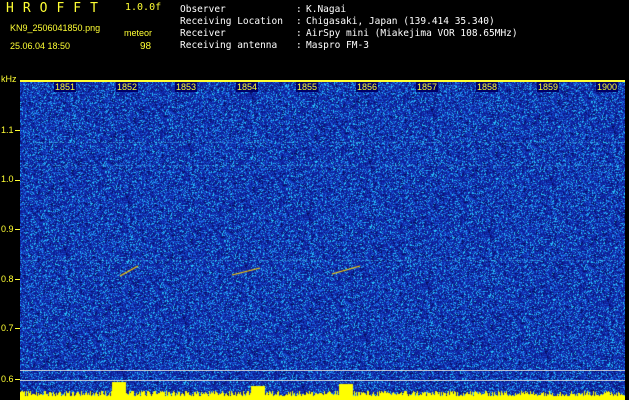 The image size is (629, 400). Describe the element at coordinates (7, 130) in the screenshot. I see `y-tick-label: 1.1` at that location.